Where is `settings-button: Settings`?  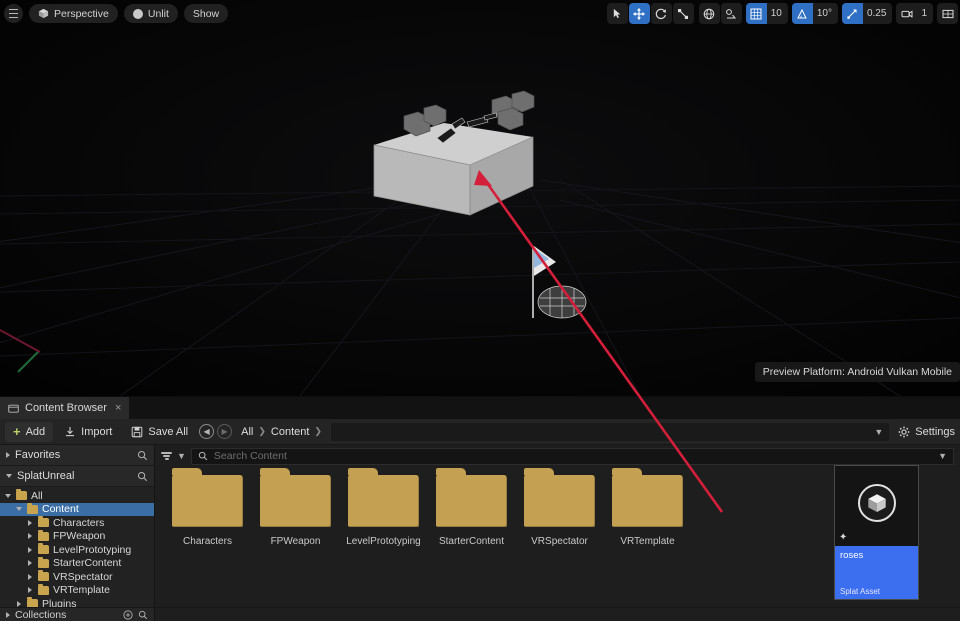
settings-button: Settings is located at coordinates (926, 432).